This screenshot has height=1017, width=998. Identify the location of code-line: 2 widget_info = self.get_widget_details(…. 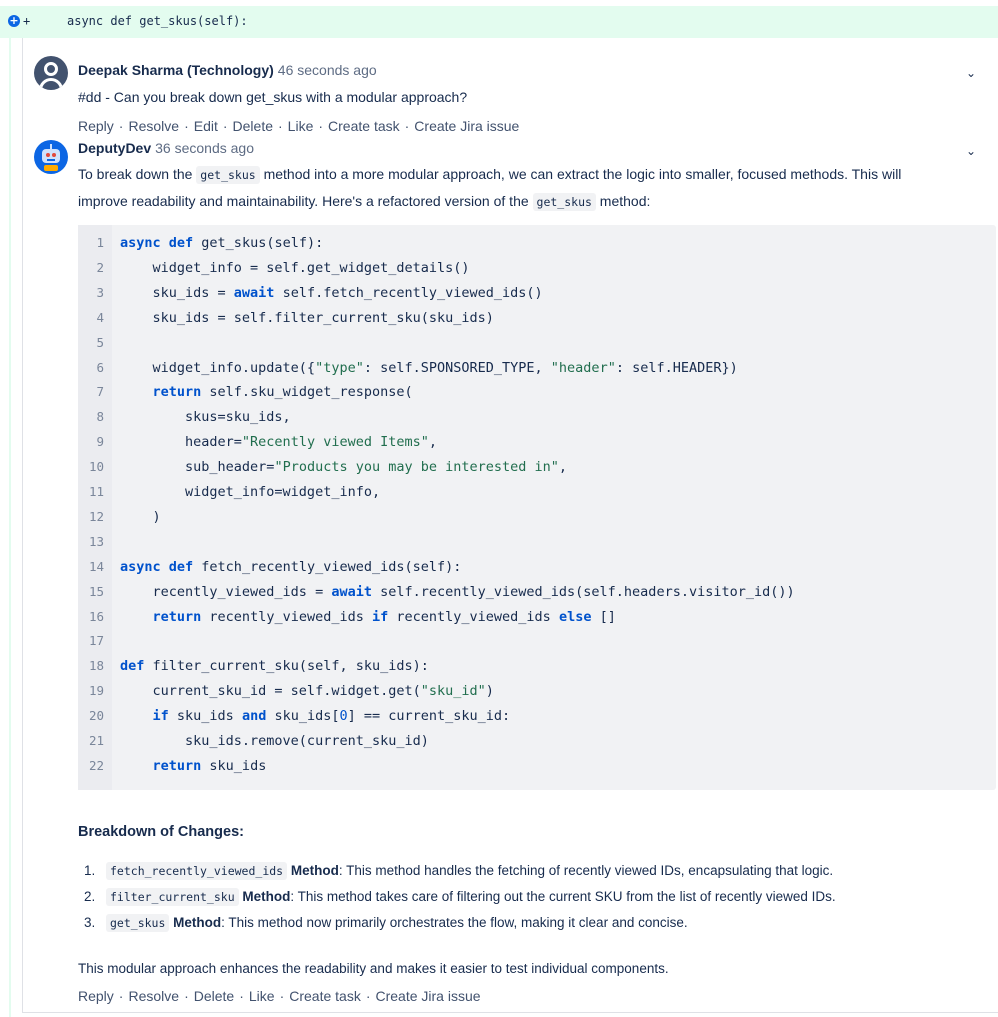
(537, 268).